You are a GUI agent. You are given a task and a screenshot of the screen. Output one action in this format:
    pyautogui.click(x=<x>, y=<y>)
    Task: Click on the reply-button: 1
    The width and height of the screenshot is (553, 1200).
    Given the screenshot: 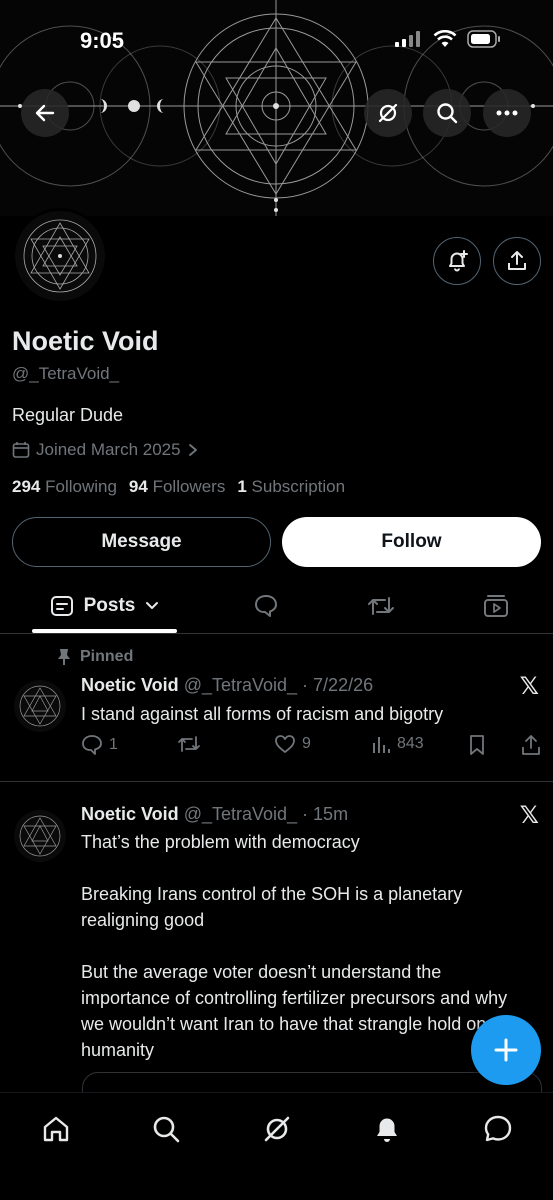 What is the action you would take?
    pyautogui.click(x=99, y=745)
    